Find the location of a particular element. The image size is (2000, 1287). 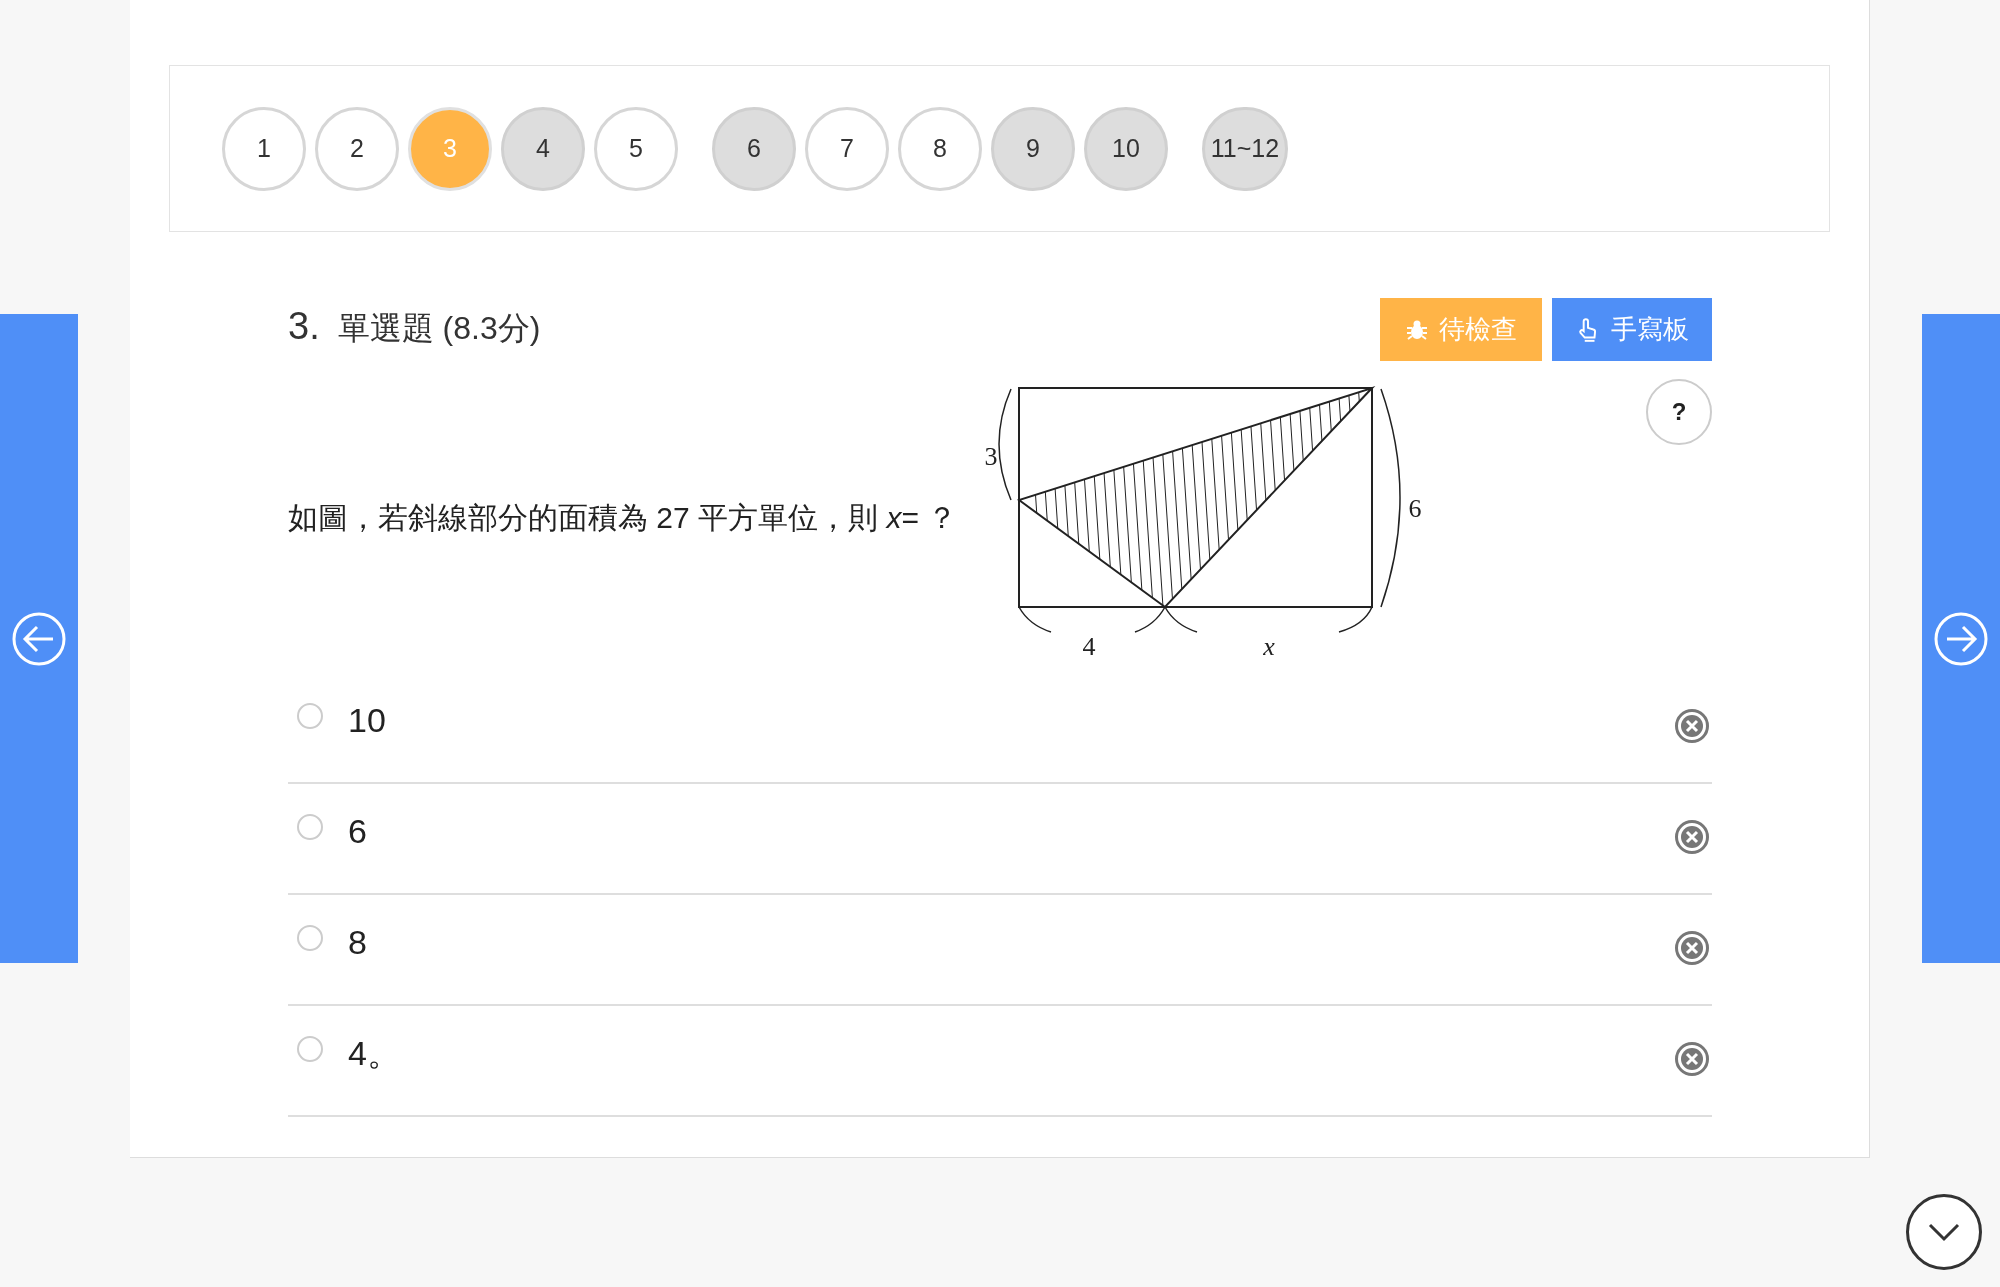

option-text: 10 is located at coordinates (367, 720).